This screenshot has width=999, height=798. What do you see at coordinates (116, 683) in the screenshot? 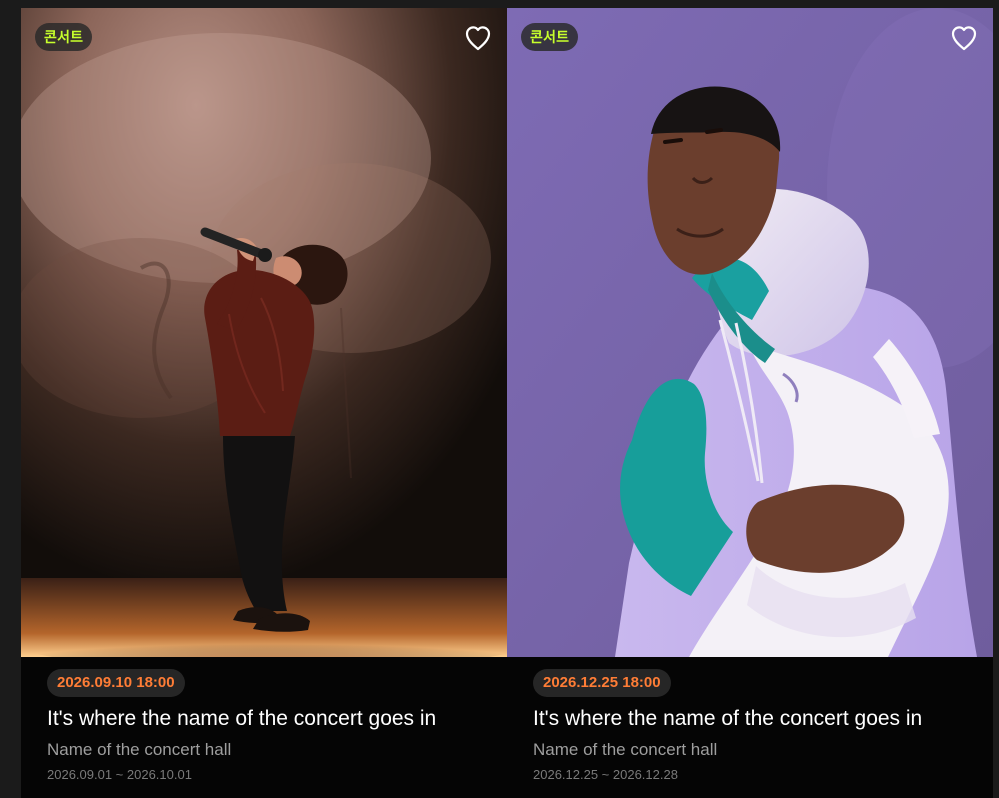
I see `show-datetime-badge: 2026.09.10 18:00` at bounding box center [116, 683].